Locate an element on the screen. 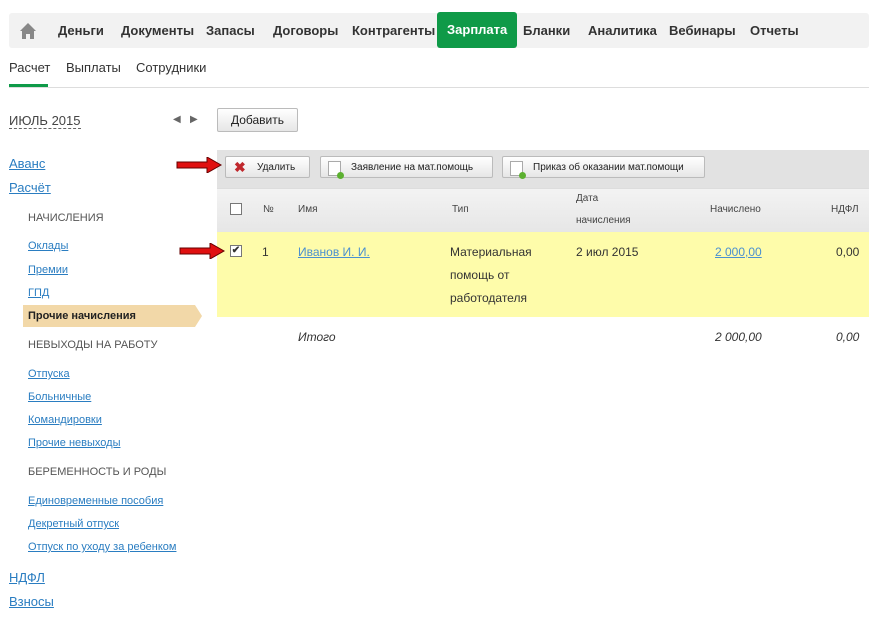  section-nevyhody: НЕВЫХОДЫ НА РАБОТУ is located at coordinates (93, 345).